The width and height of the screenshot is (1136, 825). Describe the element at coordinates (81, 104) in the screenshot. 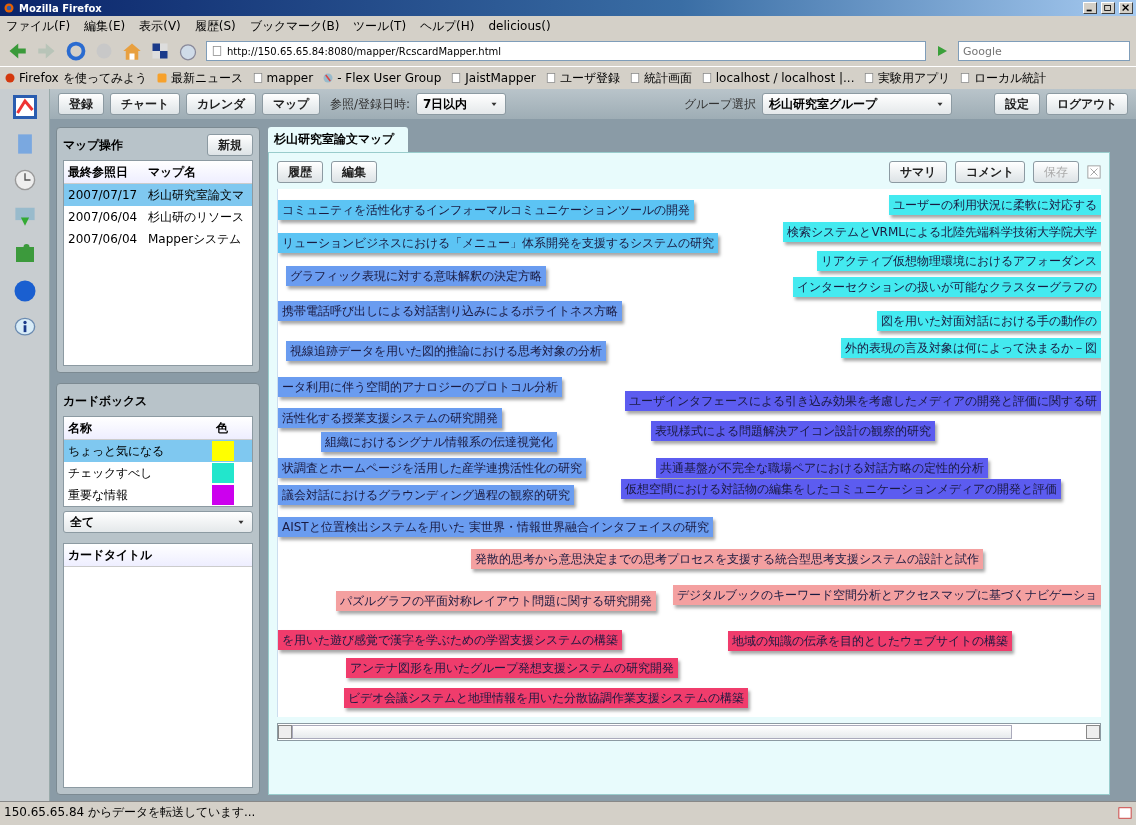

I see `nav-button: 登録` at that location.